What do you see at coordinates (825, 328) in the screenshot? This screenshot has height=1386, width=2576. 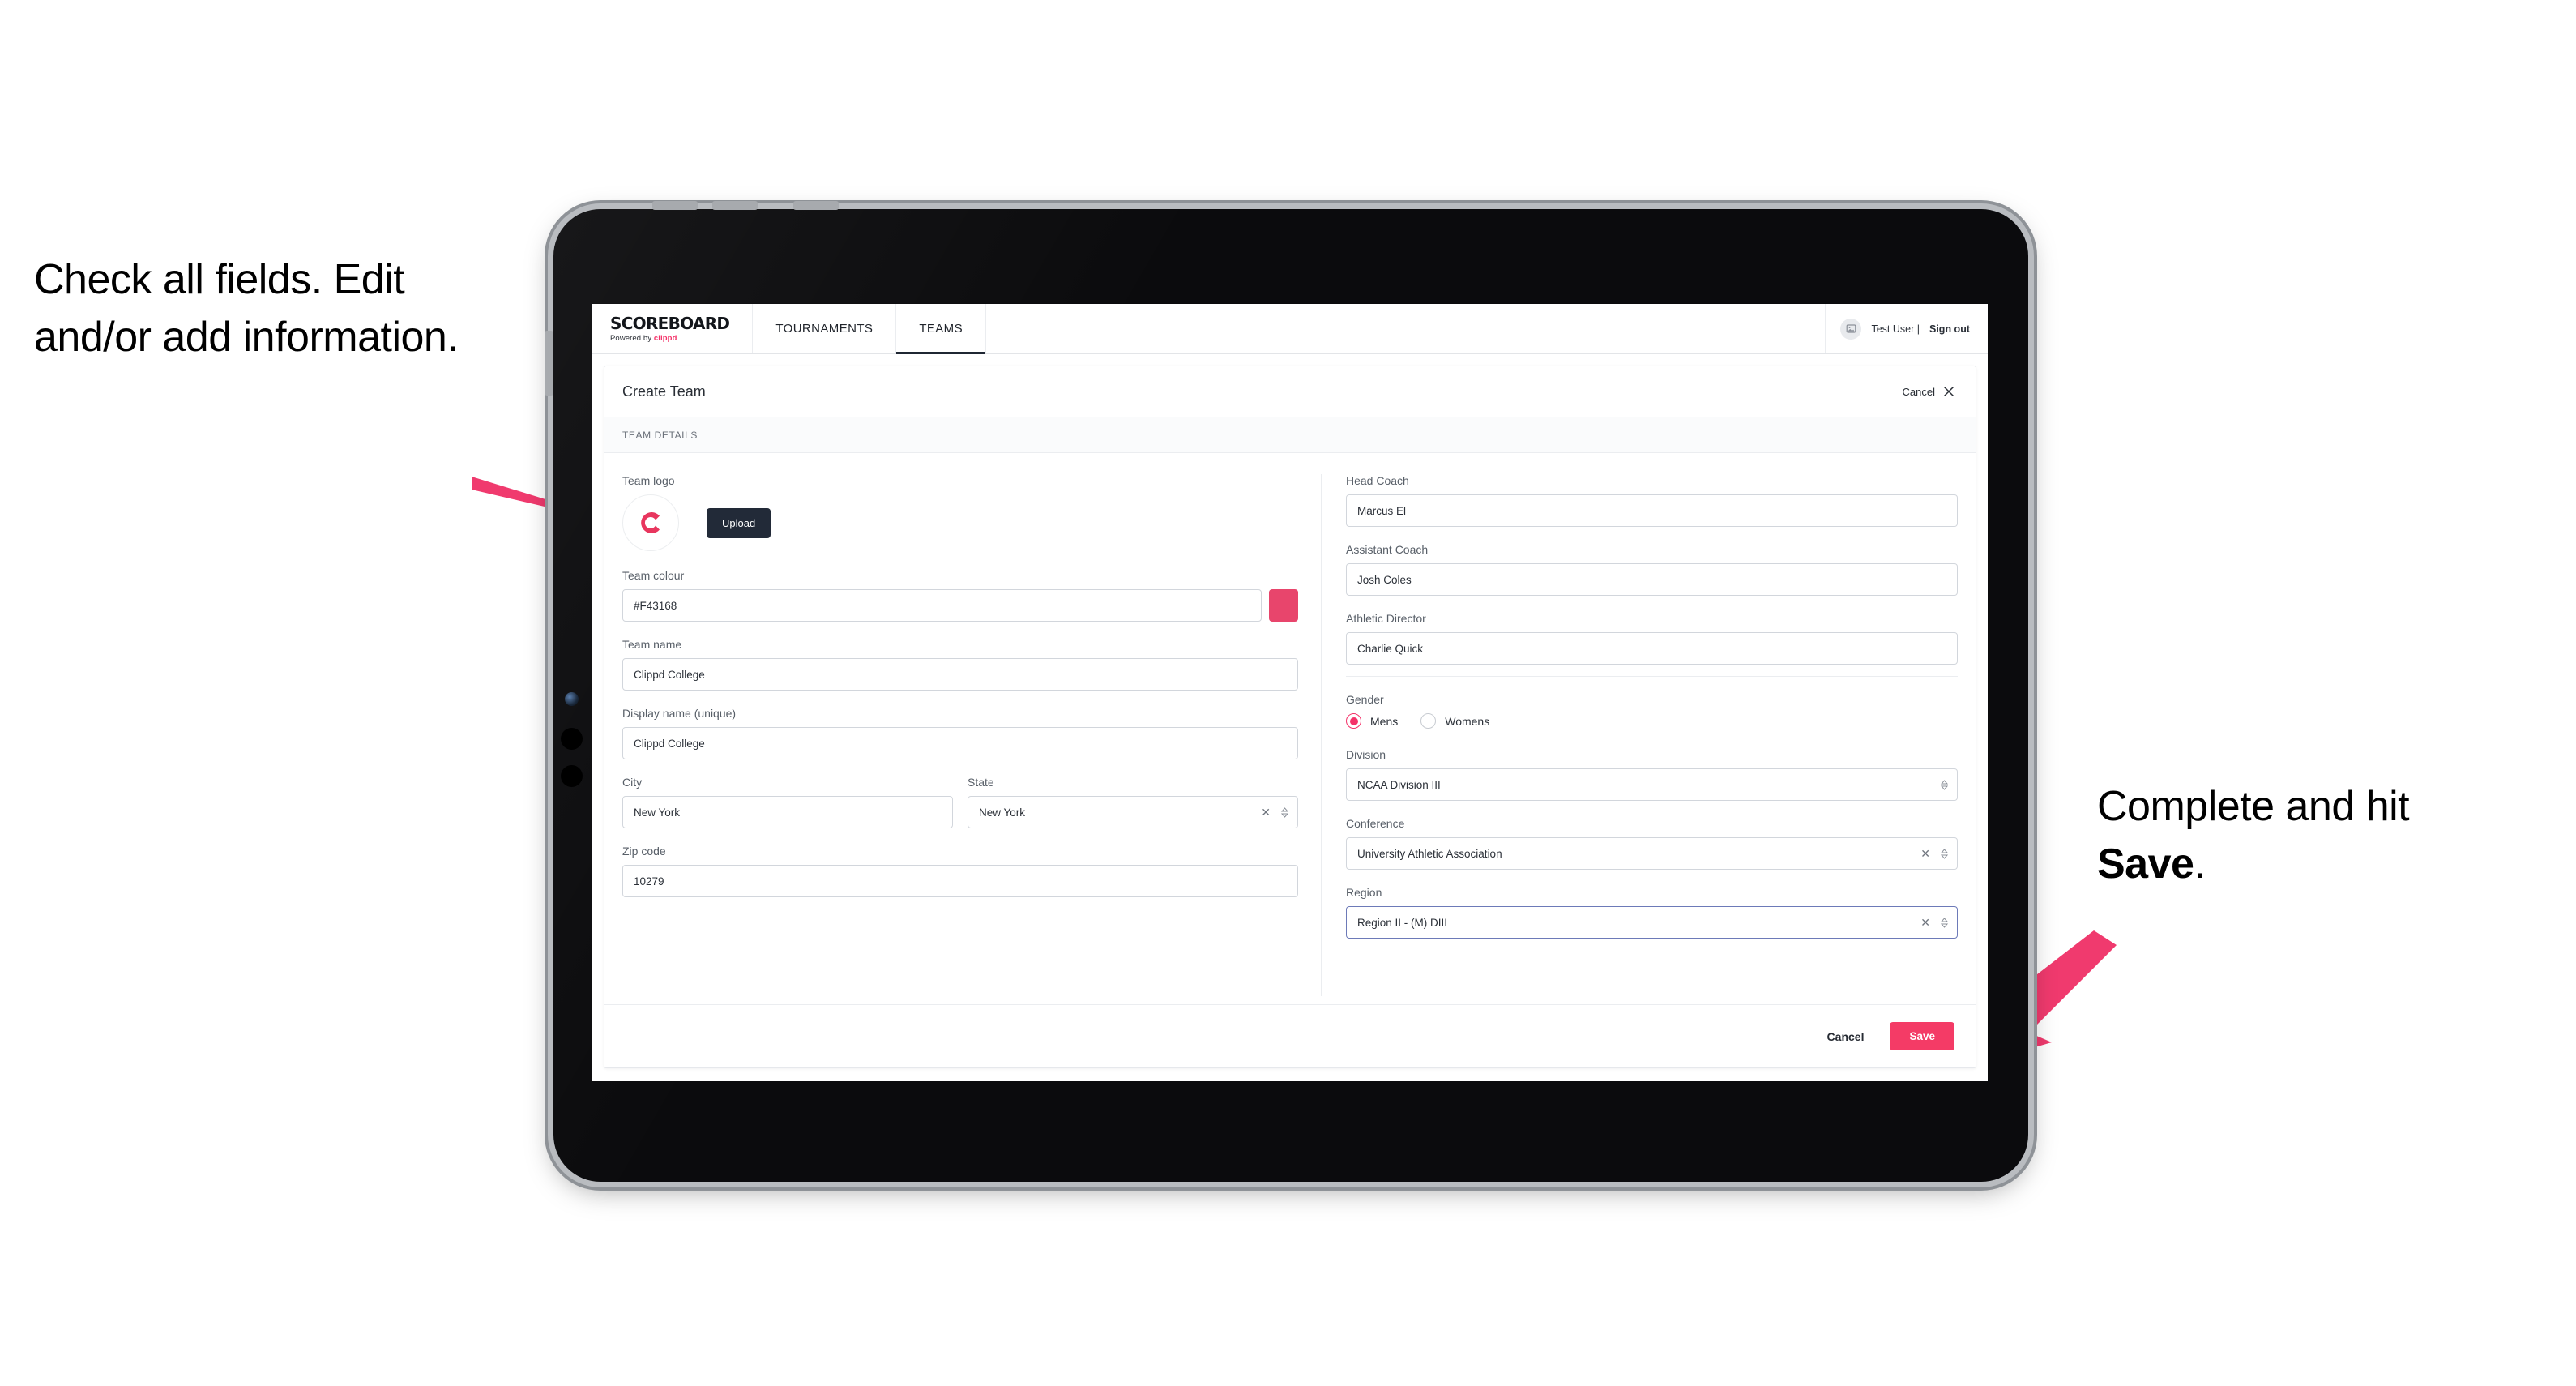 I see `tab-tournaments: TOURNAMENTS` at bounding box center [825, 328].